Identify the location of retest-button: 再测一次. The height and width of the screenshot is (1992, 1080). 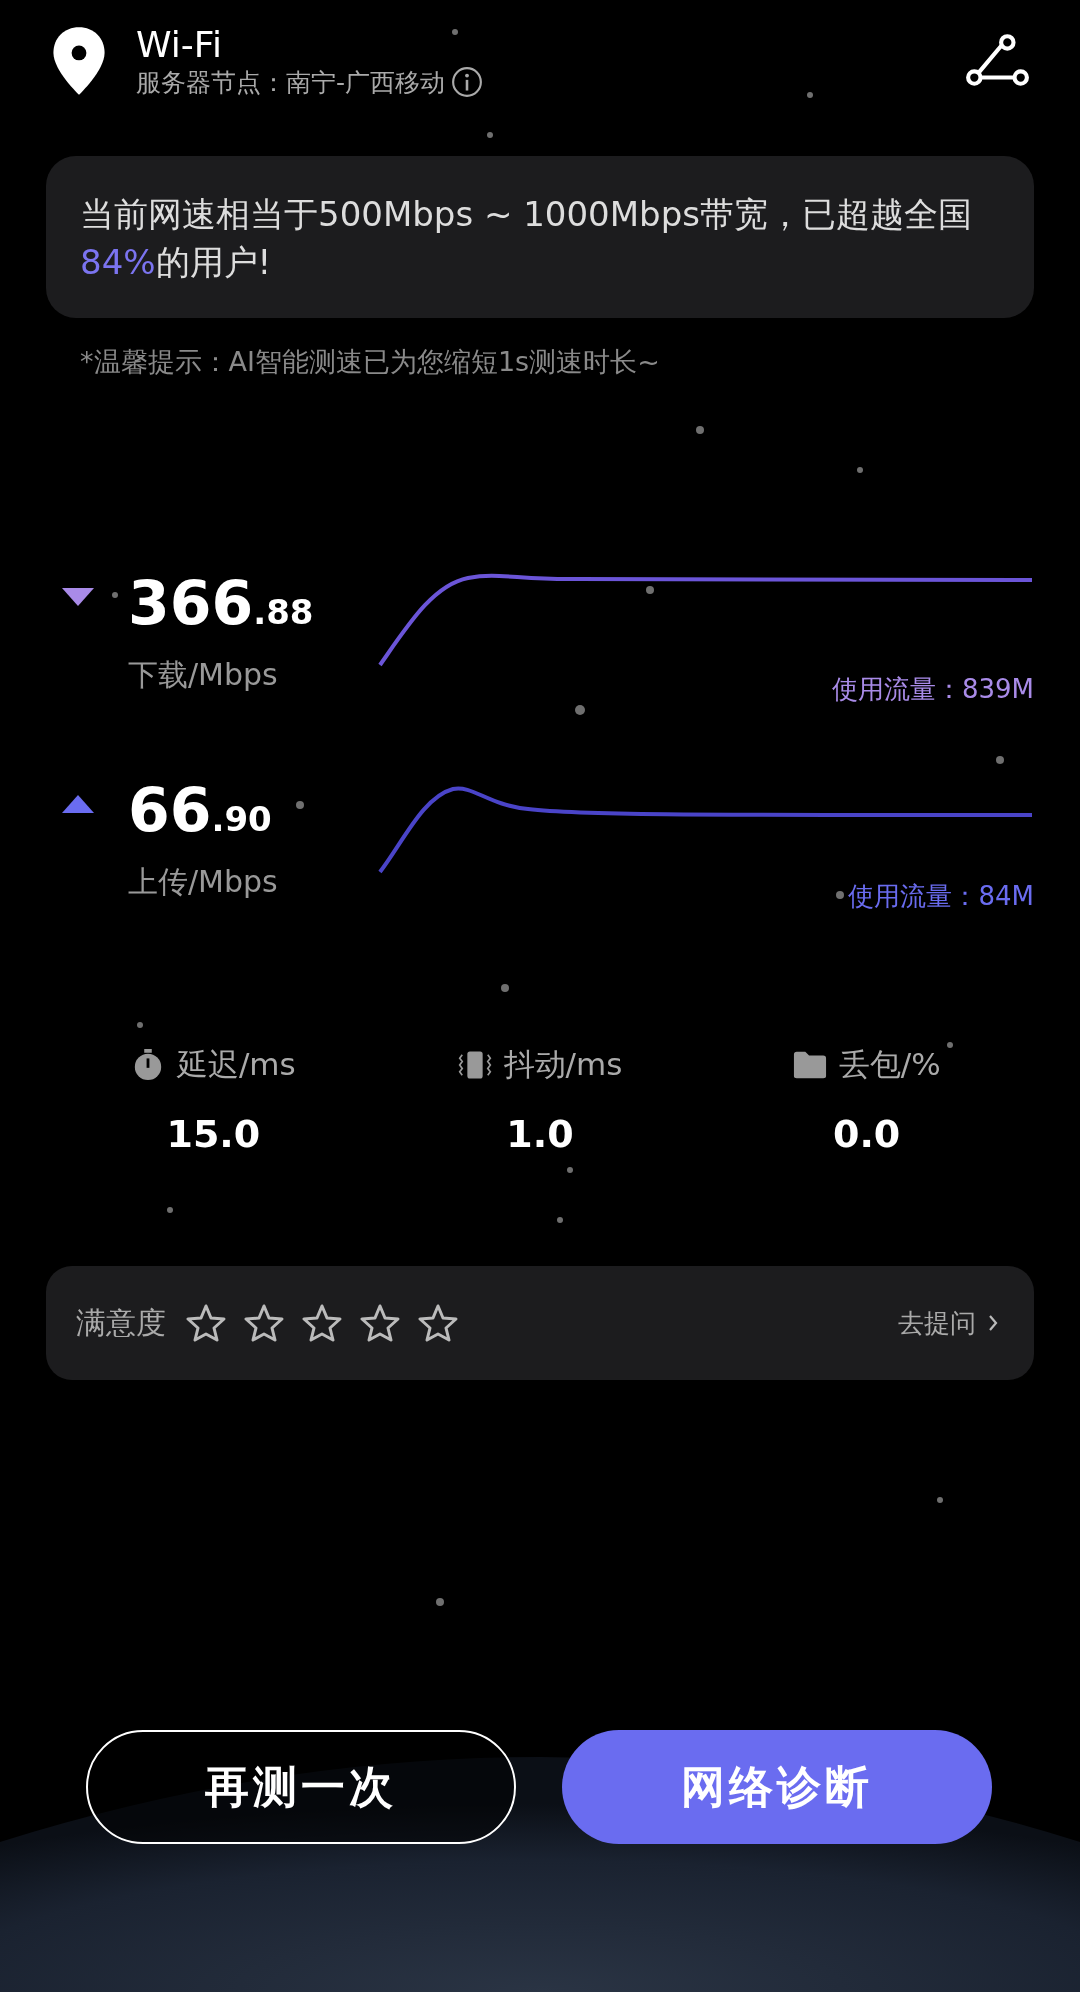
(301, 1787).